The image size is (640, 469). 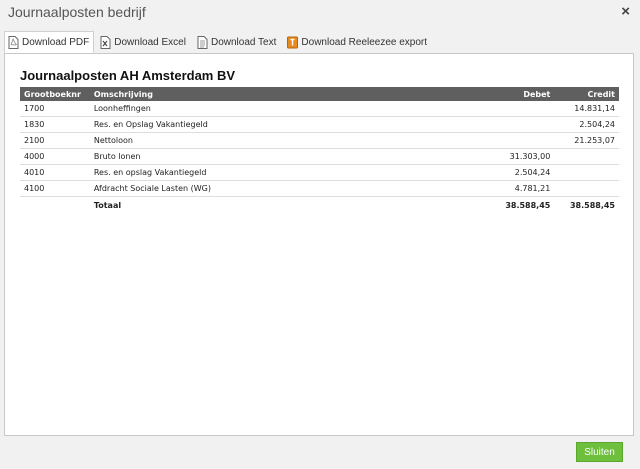 What do you see at coordinates (273, 204) in the screenshot?
I see `total-label: Totaal` at bounding box center [273, 204].